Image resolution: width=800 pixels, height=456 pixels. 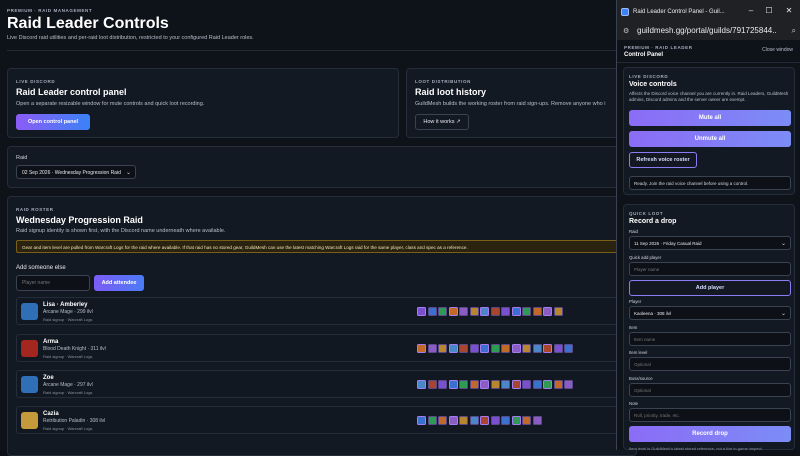 I want to click on record-drop-button: Record drop, so click(x=710, y=434).